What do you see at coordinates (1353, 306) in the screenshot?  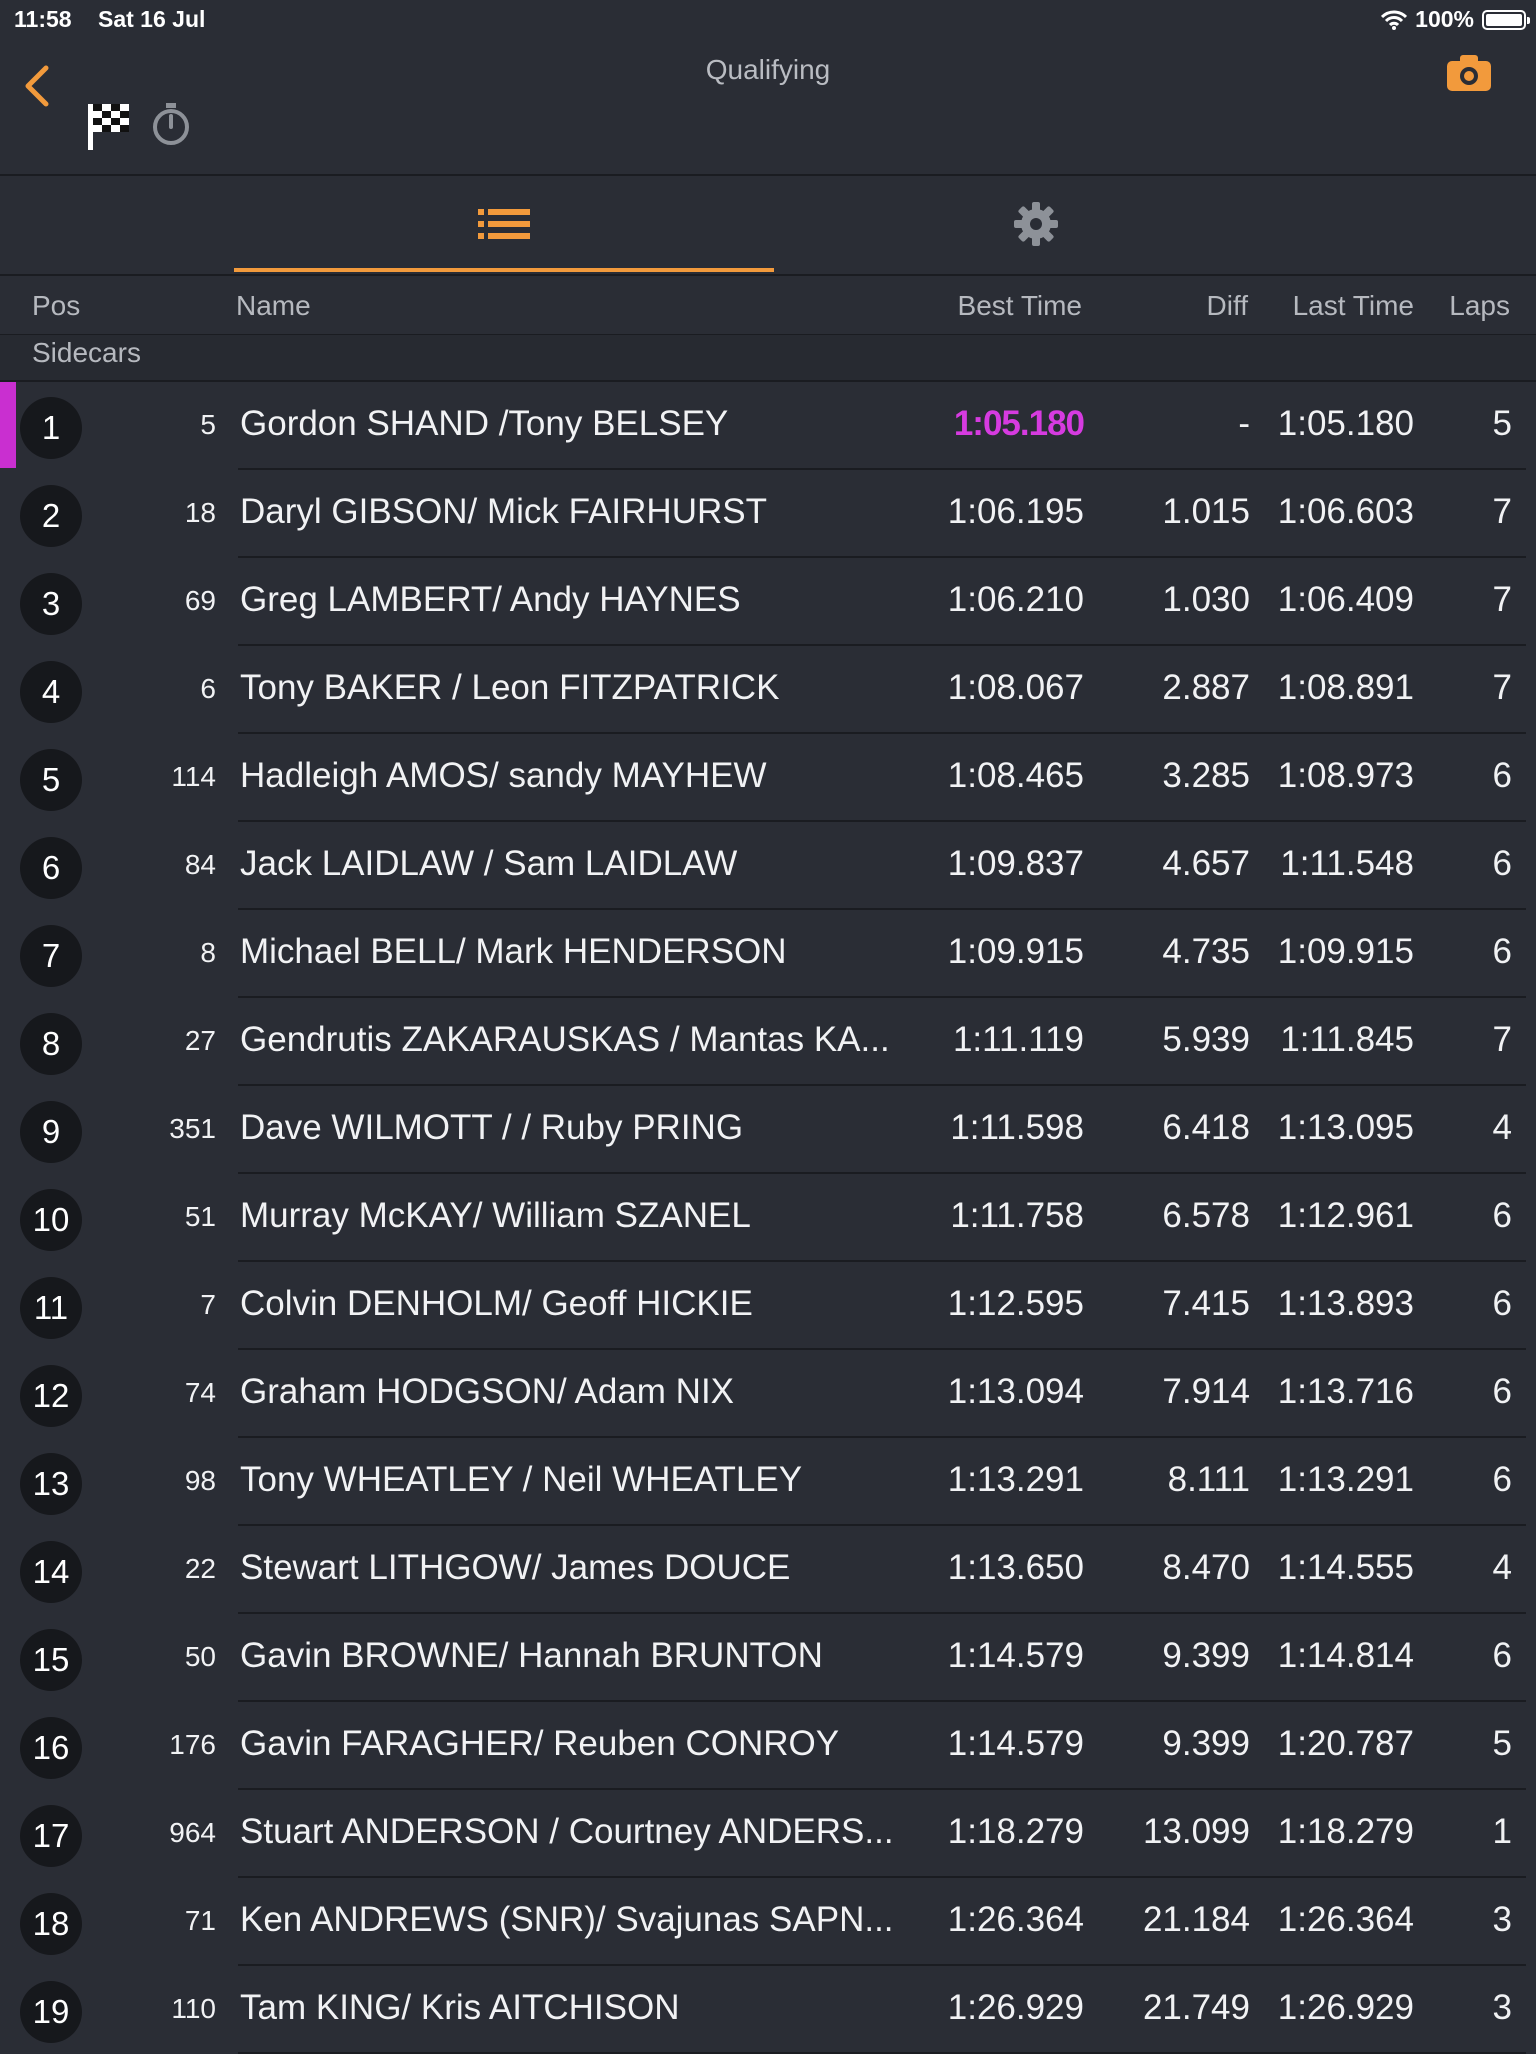 I see `col-last-time: Last Time` at bounding box center [1353, 306].